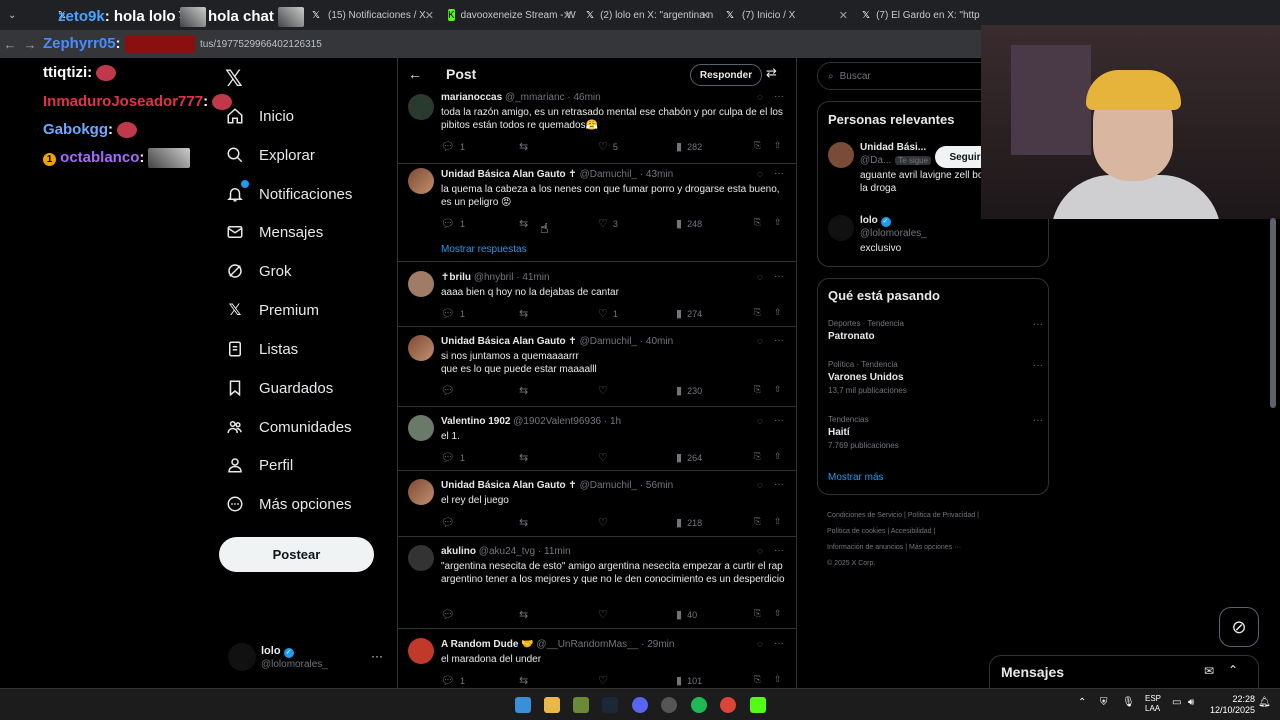 This screenshot has width=1280, height=720. Describe the element at coordinates (1124, 671) in the screenshot. I see `messages-drawer: Mensajes ✉ ⌃` at that location.